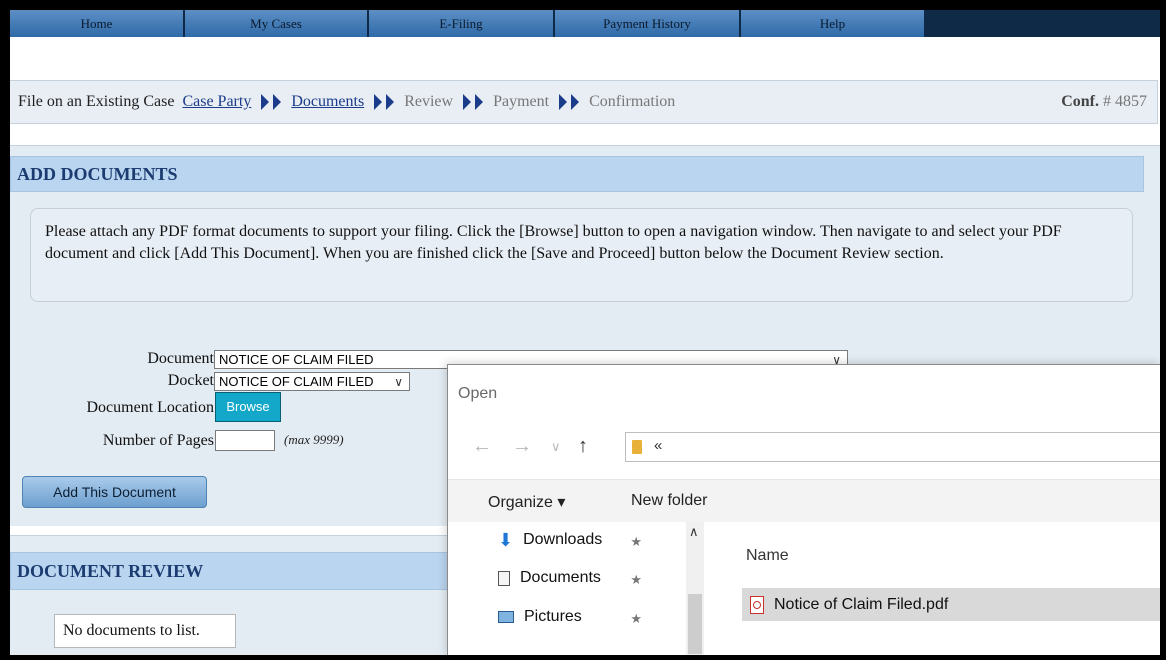 This screenshot has height=660, width=1166. I want to click on max-pages-hint: (max 9999), so click(314, 439).